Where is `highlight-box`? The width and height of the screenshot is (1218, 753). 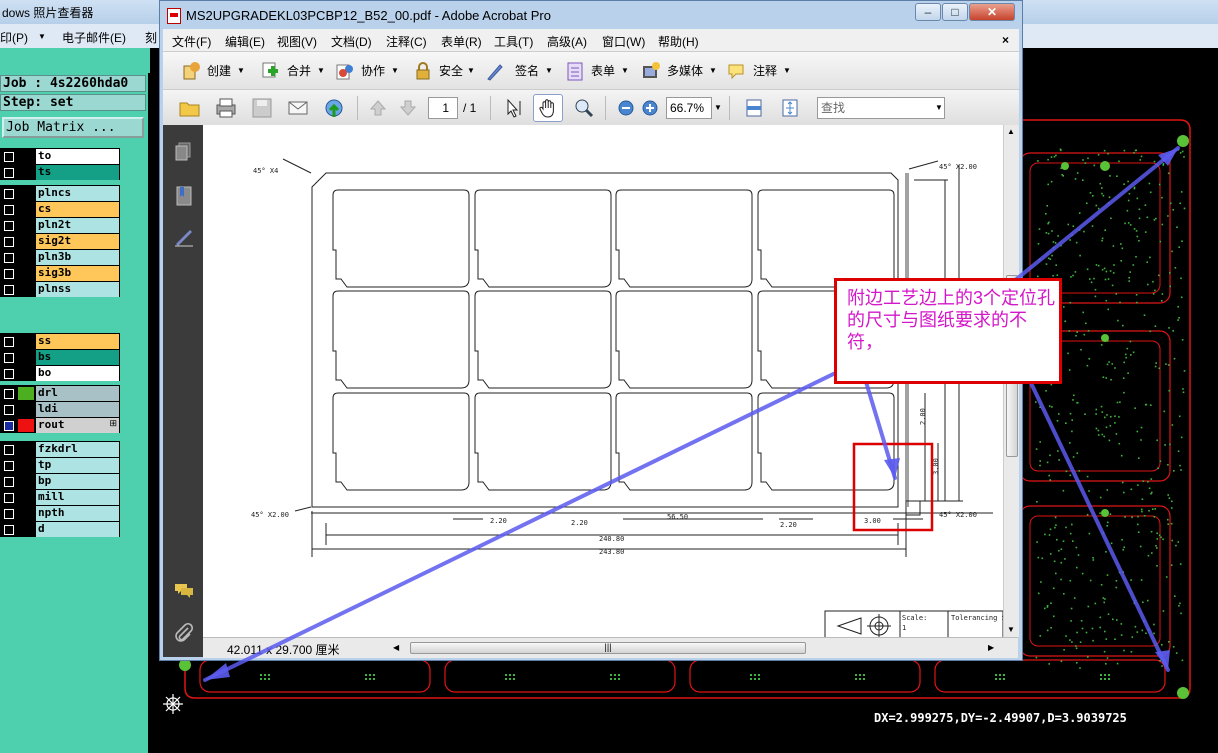 highlight-box is located at coordinates (893, 487).